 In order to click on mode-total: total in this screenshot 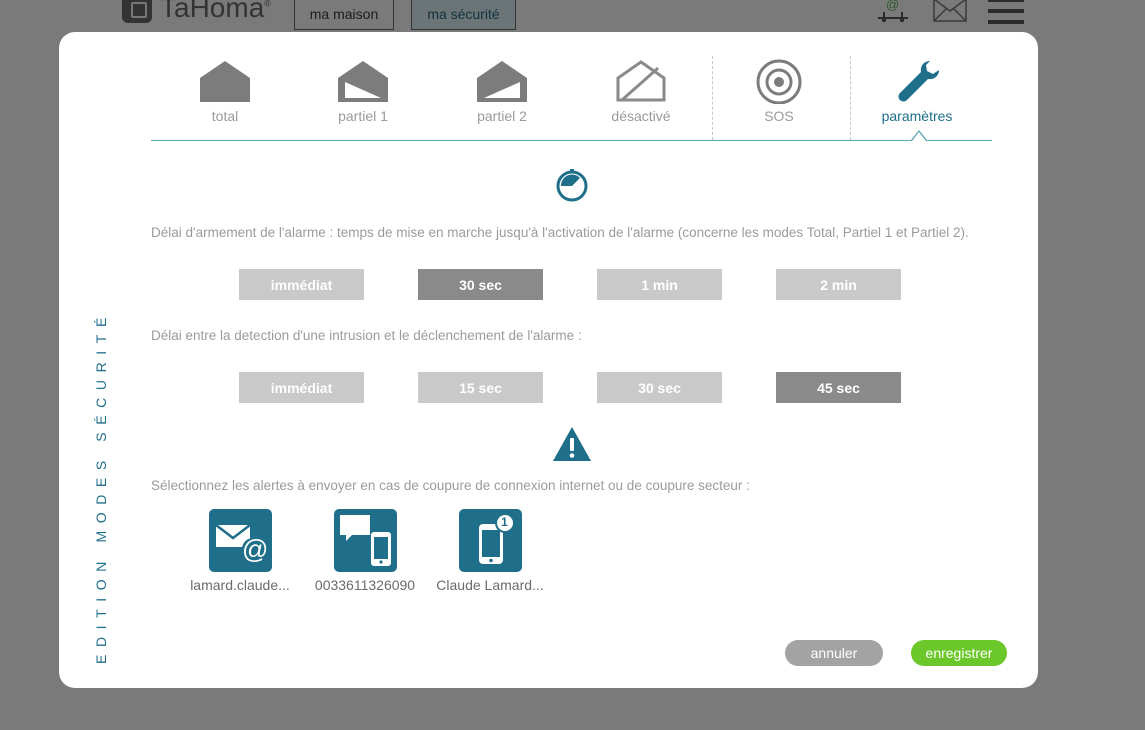, I will do `click(225, 97)`.